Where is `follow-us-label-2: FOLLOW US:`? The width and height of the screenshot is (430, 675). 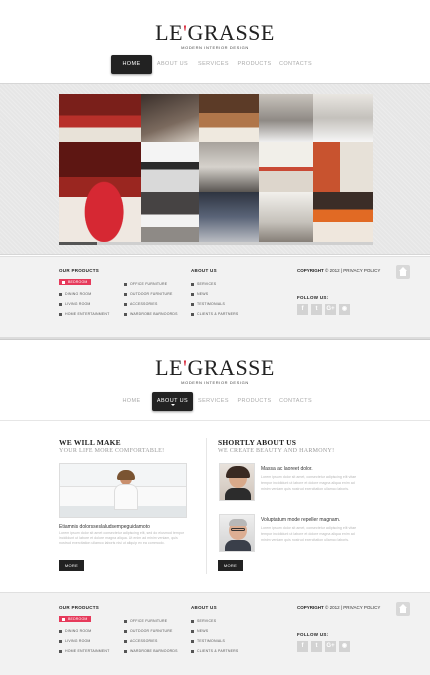 follow-us-label-2: FOLLOW US: is located at coordinates (313, 634).